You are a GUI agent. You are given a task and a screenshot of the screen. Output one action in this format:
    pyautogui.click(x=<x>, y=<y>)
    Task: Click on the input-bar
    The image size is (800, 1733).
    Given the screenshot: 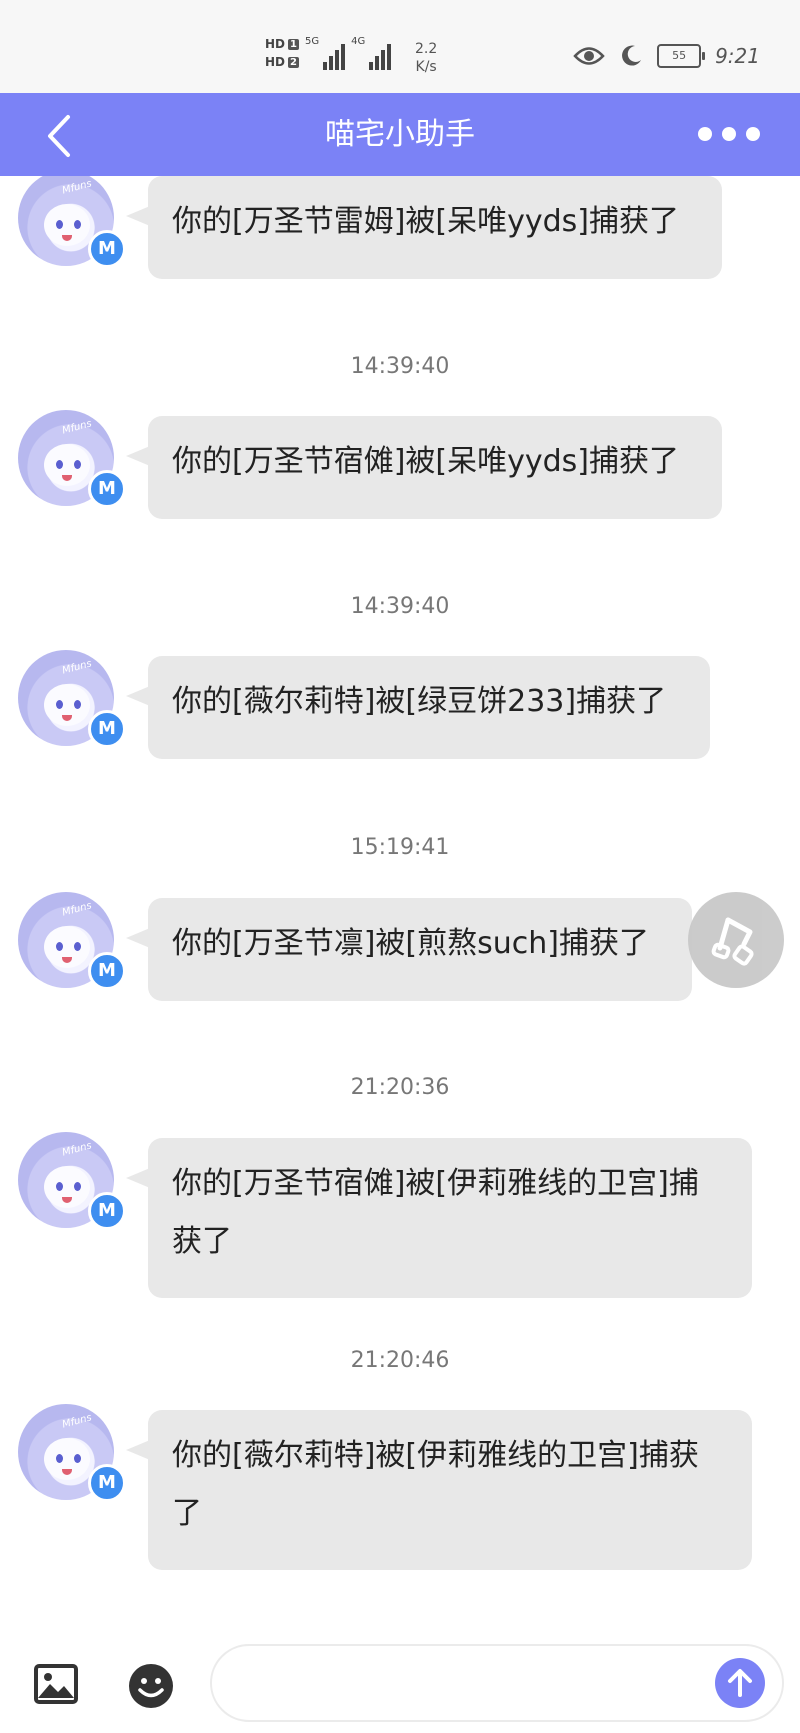 What is the action you would take?
    pyautogui.click(x=400, y=1684)
    